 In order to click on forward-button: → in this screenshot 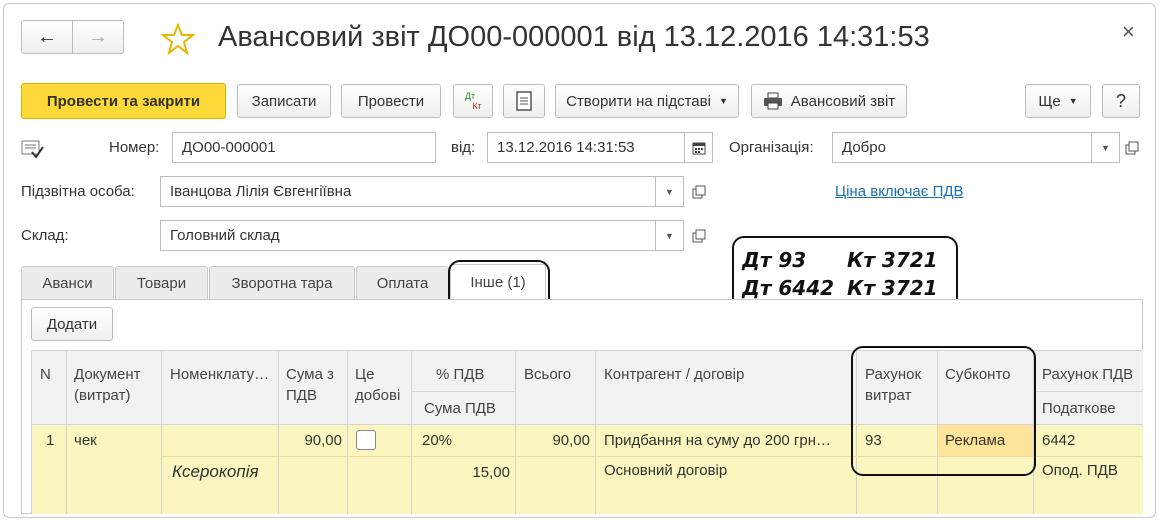, I will do `click(98, 37)`.